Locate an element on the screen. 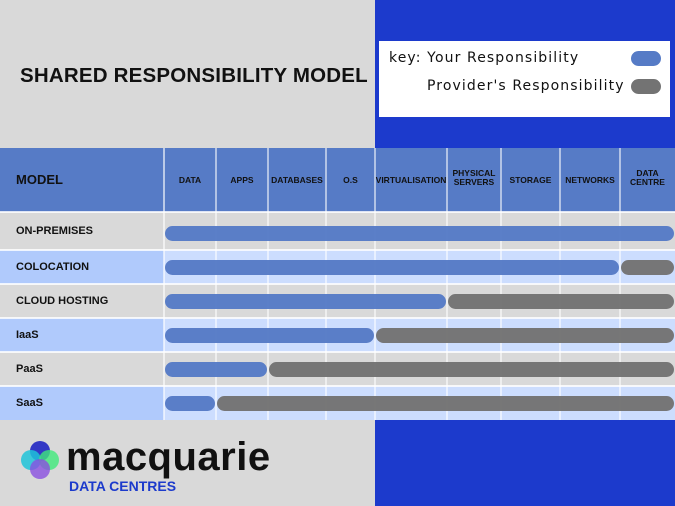 This screenshot has height=506, width=675. row-label-cell: CLOUD HOSTING is located at coordinates (82, 301).